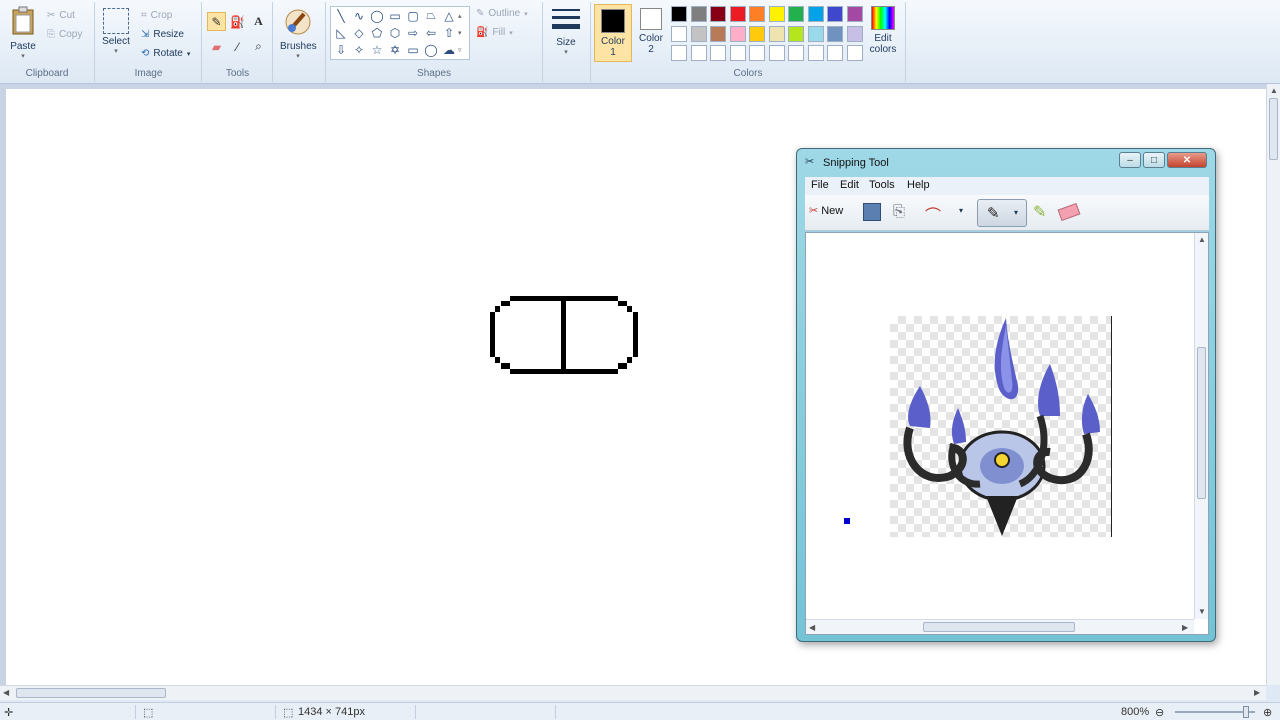 This screenshot has width=1280, height=720. What do you see at coordinates (288, 713) in the screenshot?
I see `canvas-size-icon: ⬚` at bounding box center [288, 713].